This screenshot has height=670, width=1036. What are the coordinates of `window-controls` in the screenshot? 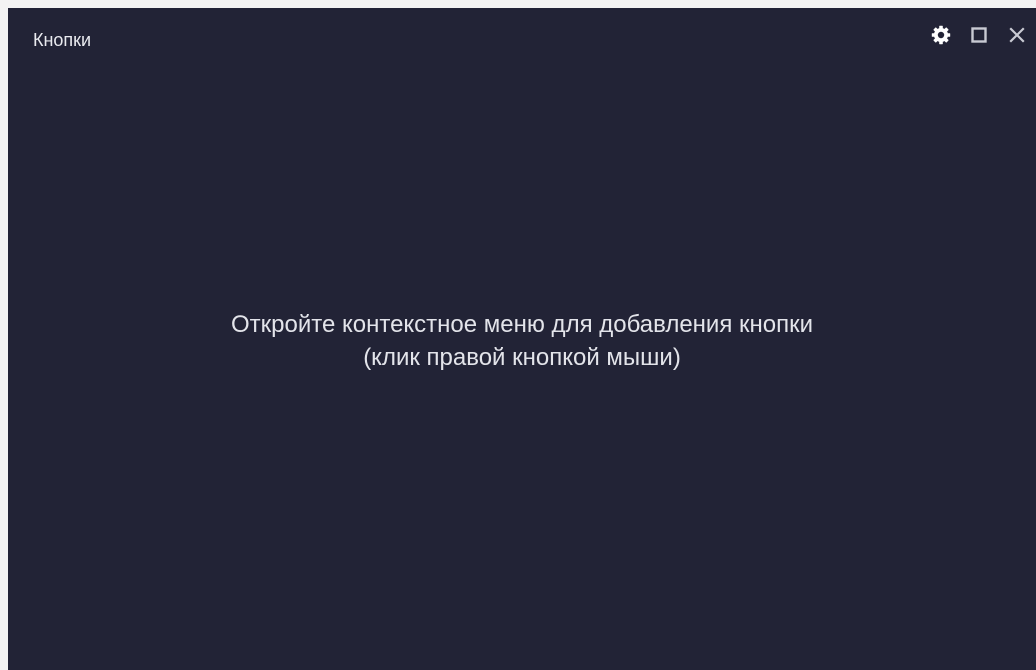 It's located at (979, 35).